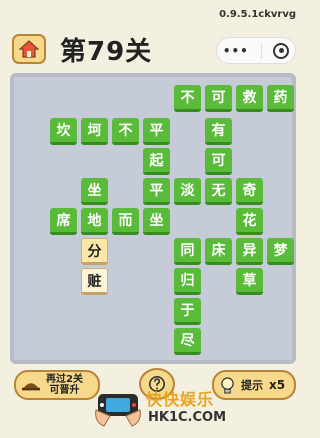 This screenshot has width=320, height=438. I want to click on tile: 归, so click(187, 281).